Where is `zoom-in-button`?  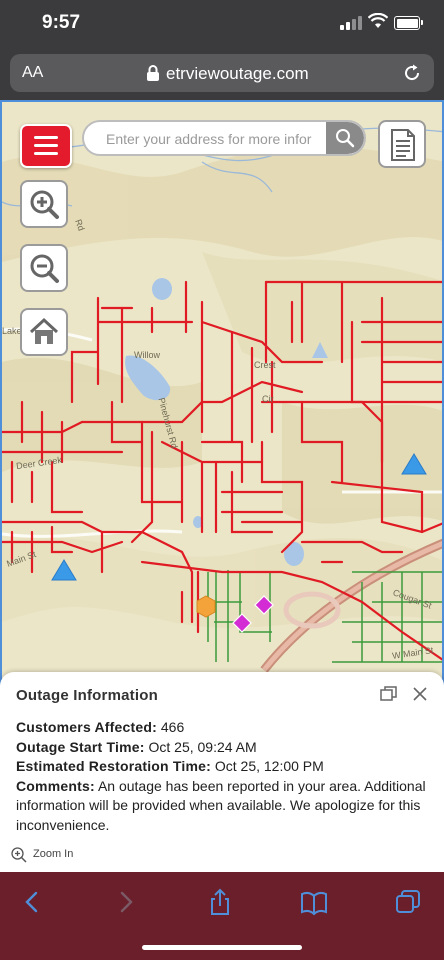
zoom-in-button is located at coordinates (44, 204).